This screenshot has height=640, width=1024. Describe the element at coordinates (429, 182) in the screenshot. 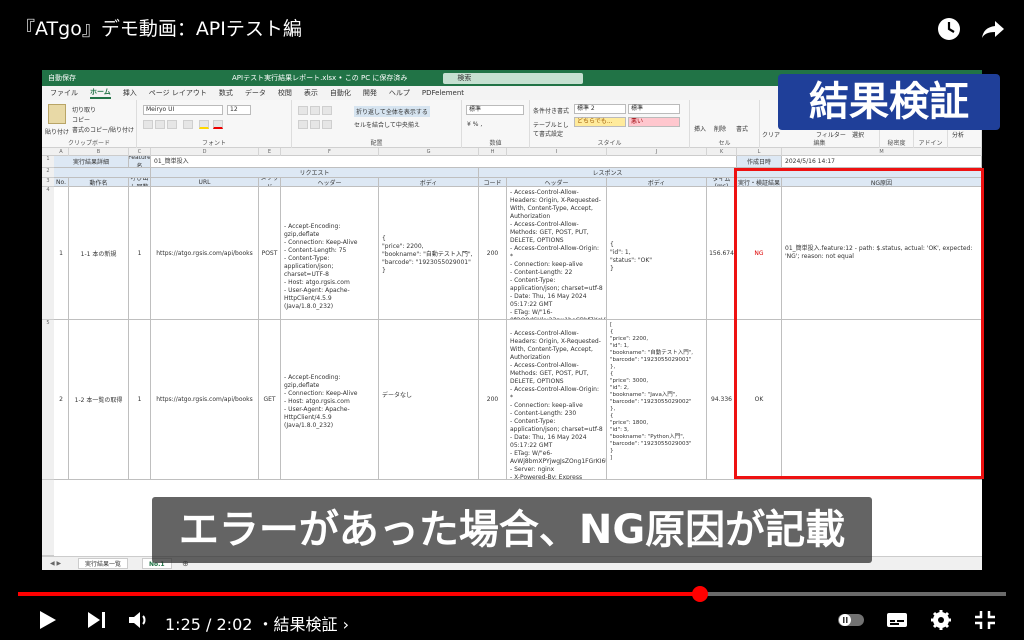

I see `header-req-body: ボディ` at that location.